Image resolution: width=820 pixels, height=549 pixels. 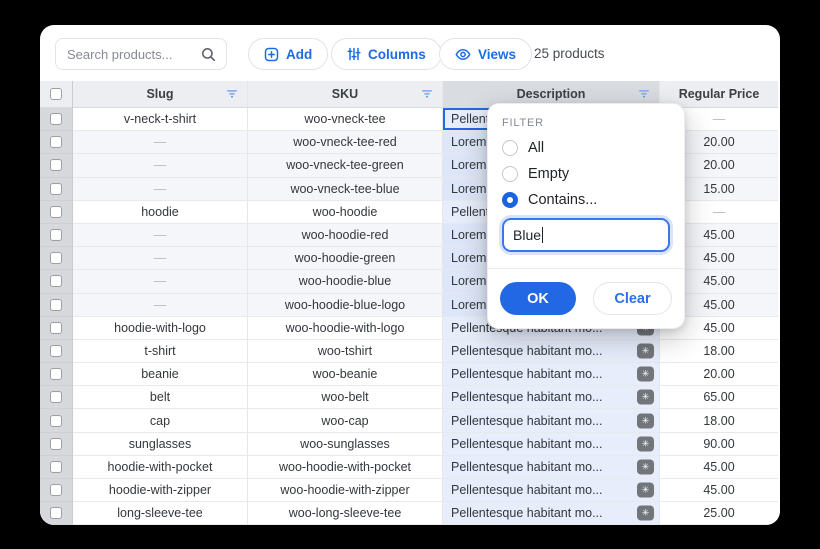 What do you see at coordinates (632, 298) in the screenshot?
I see `clear-button: Clear` at bounding box center [632, 298].